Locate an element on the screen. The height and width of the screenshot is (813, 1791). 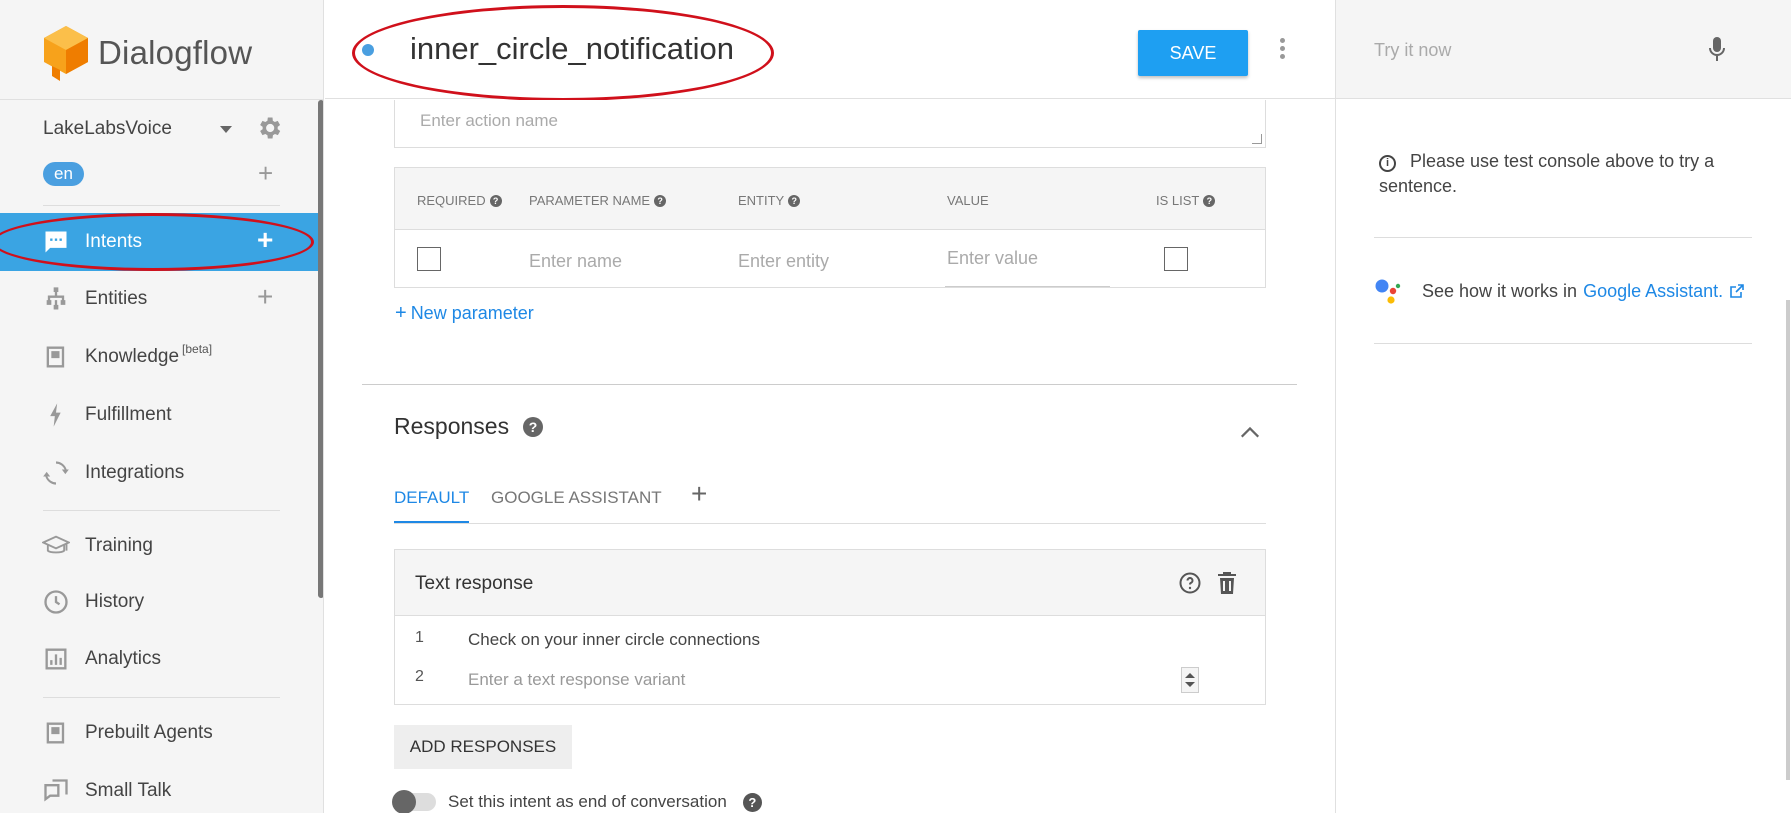
column-header-entity: ENTITY? is located at coordinates (769, 200).